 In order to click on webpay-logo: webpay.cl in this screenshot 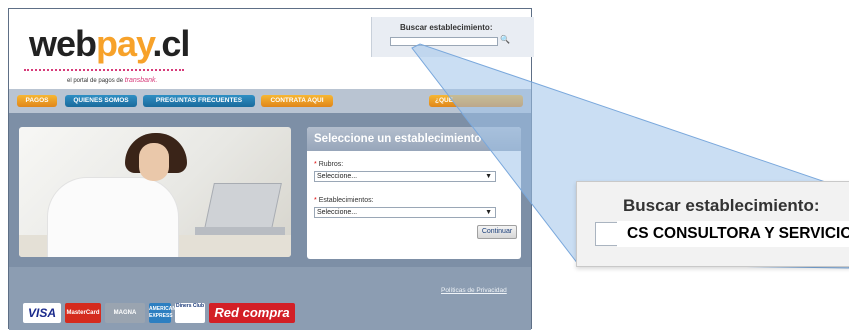, I will do `click(109, 43)`.